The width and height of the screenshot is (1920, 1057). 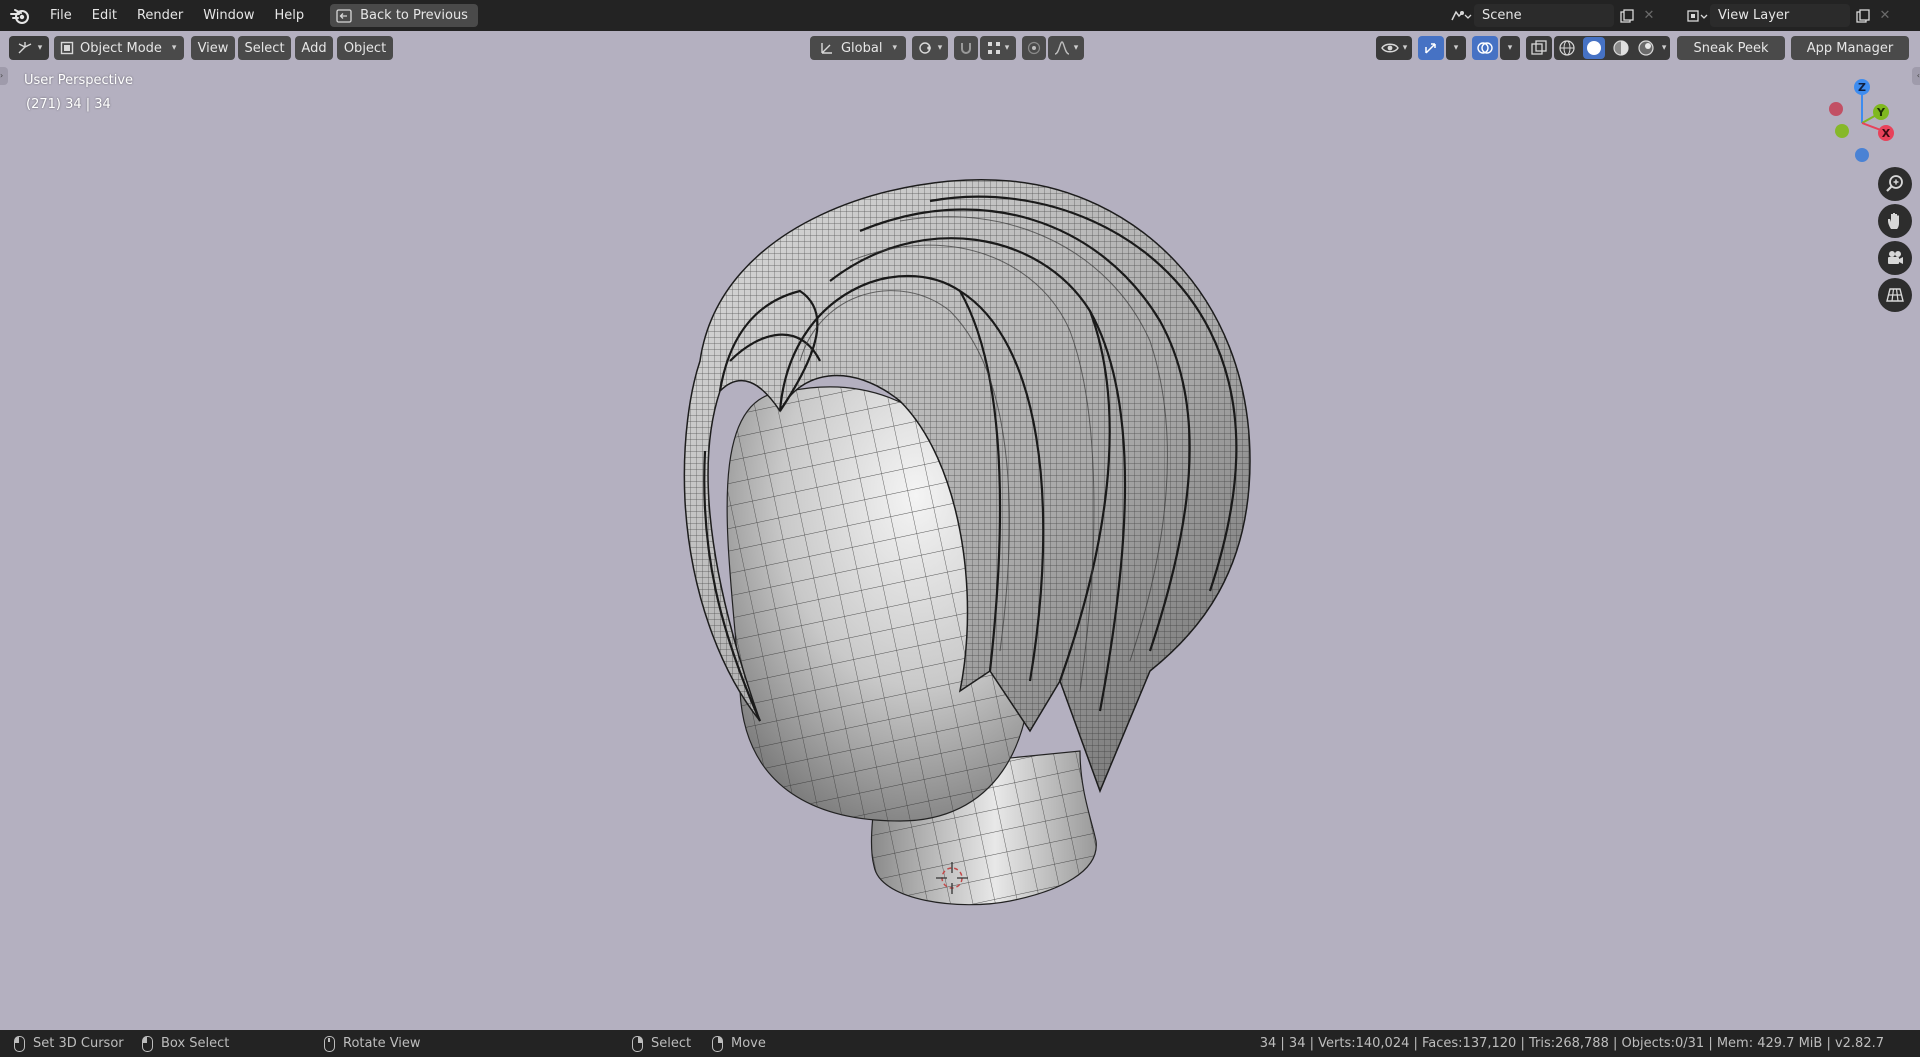 I want to click on gizmo-axis-y-label: Y, so click(x=1881, y=112).